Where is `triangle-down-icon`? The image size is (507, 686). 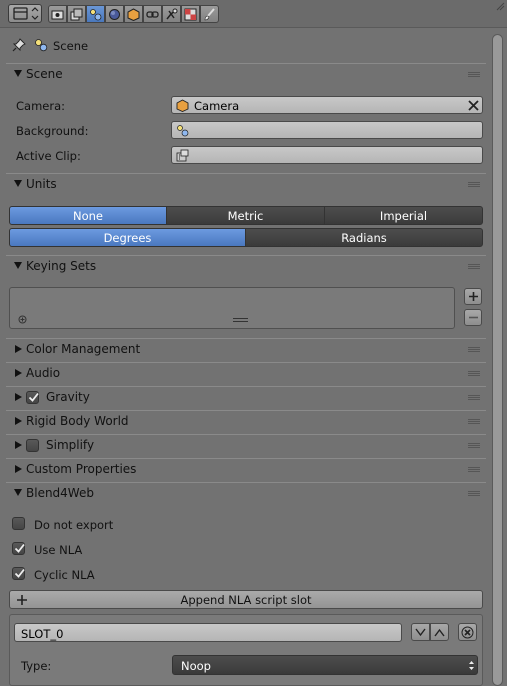
triangle-down-icon is located at coordinates (420, 632).